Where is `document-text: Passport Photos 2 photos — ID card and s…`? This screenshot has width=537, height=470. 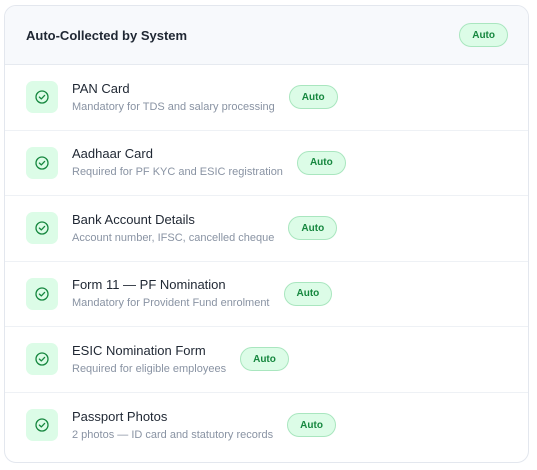
document-text: Passport Photos 2 photos — ID card and s… is located at coordinates (172, 425).